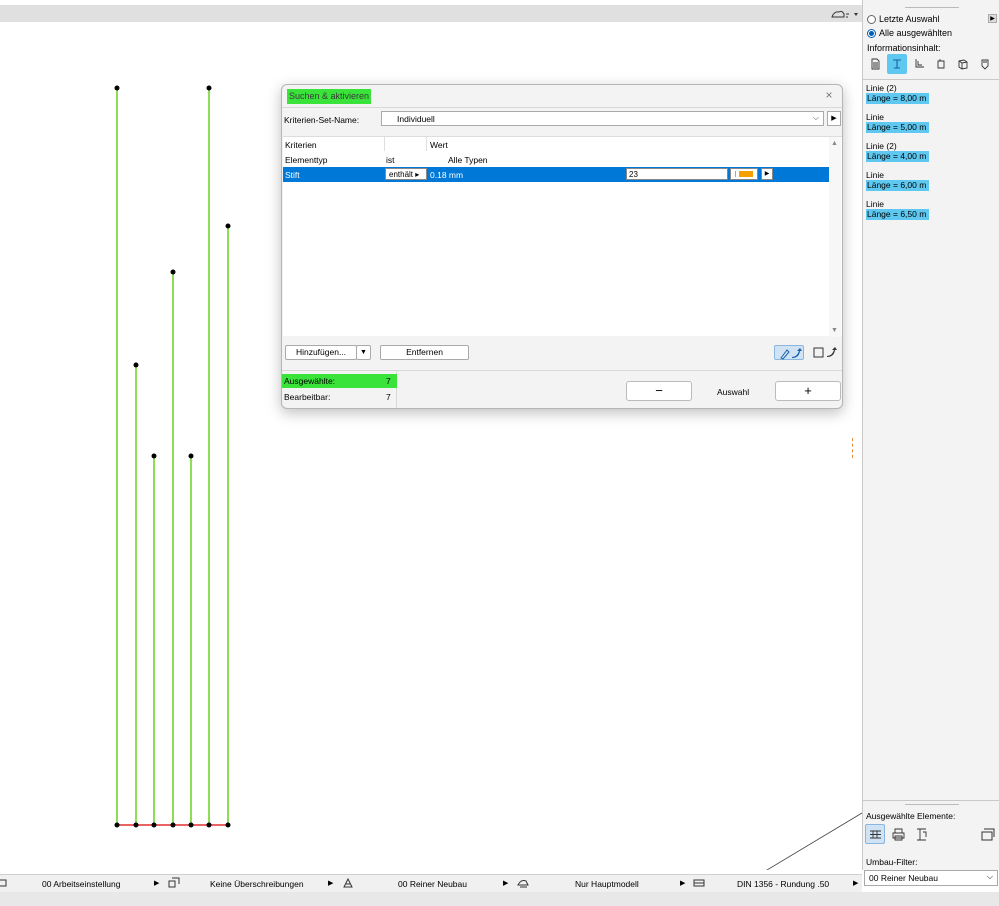 The width and height of the screenshot is (999, 906). What do you see at coordinates (909, 33) in the screenshot?
I see `radio-all-selected: Alle ausgewählten` at bounding box center [909, 33].